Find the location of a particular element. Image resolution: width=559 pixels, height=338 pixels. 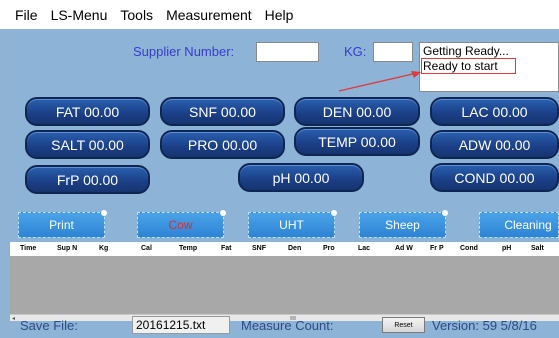

print-button: Print is located at coordinates (62, 224).